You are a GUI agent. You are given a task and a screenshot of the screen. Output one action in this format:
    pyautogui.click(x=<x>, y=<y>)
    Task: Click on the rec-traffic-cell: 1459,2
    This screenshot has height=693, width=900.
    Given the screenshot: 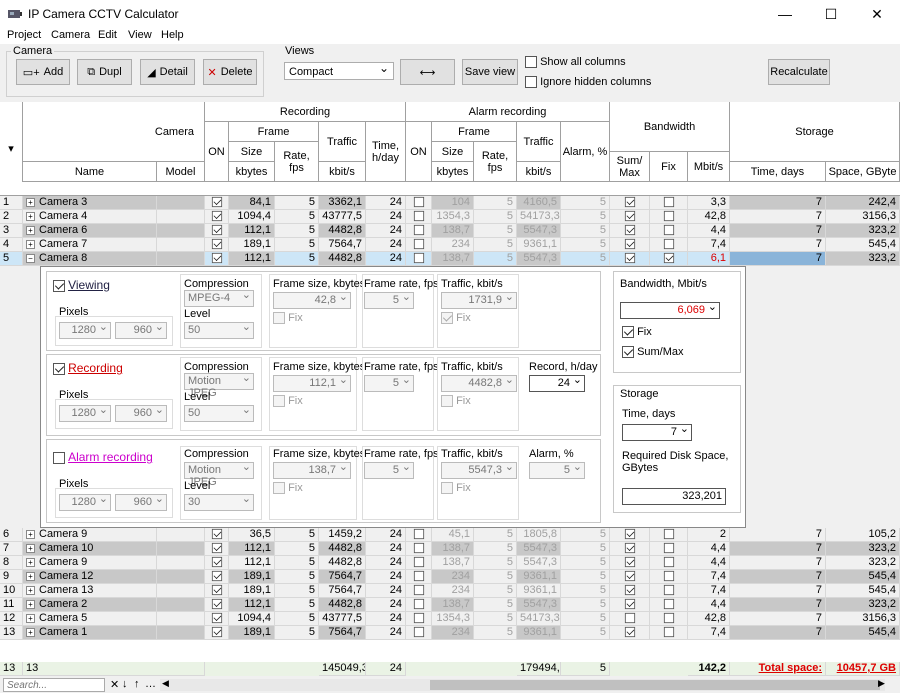 What is the action you would take?
    pyautogui.click(x=342, y=535)
    